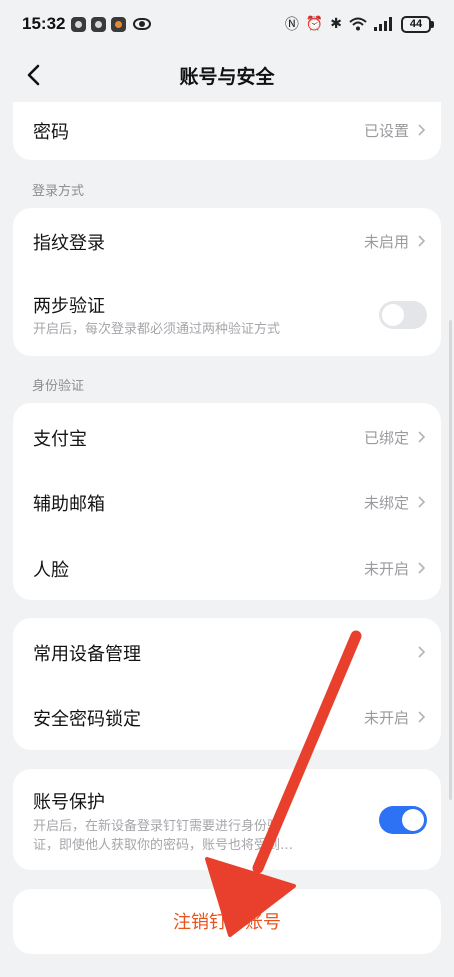 The image size is (454, 977). I want to click on page-title: 账号与安全, so click(227, 77).